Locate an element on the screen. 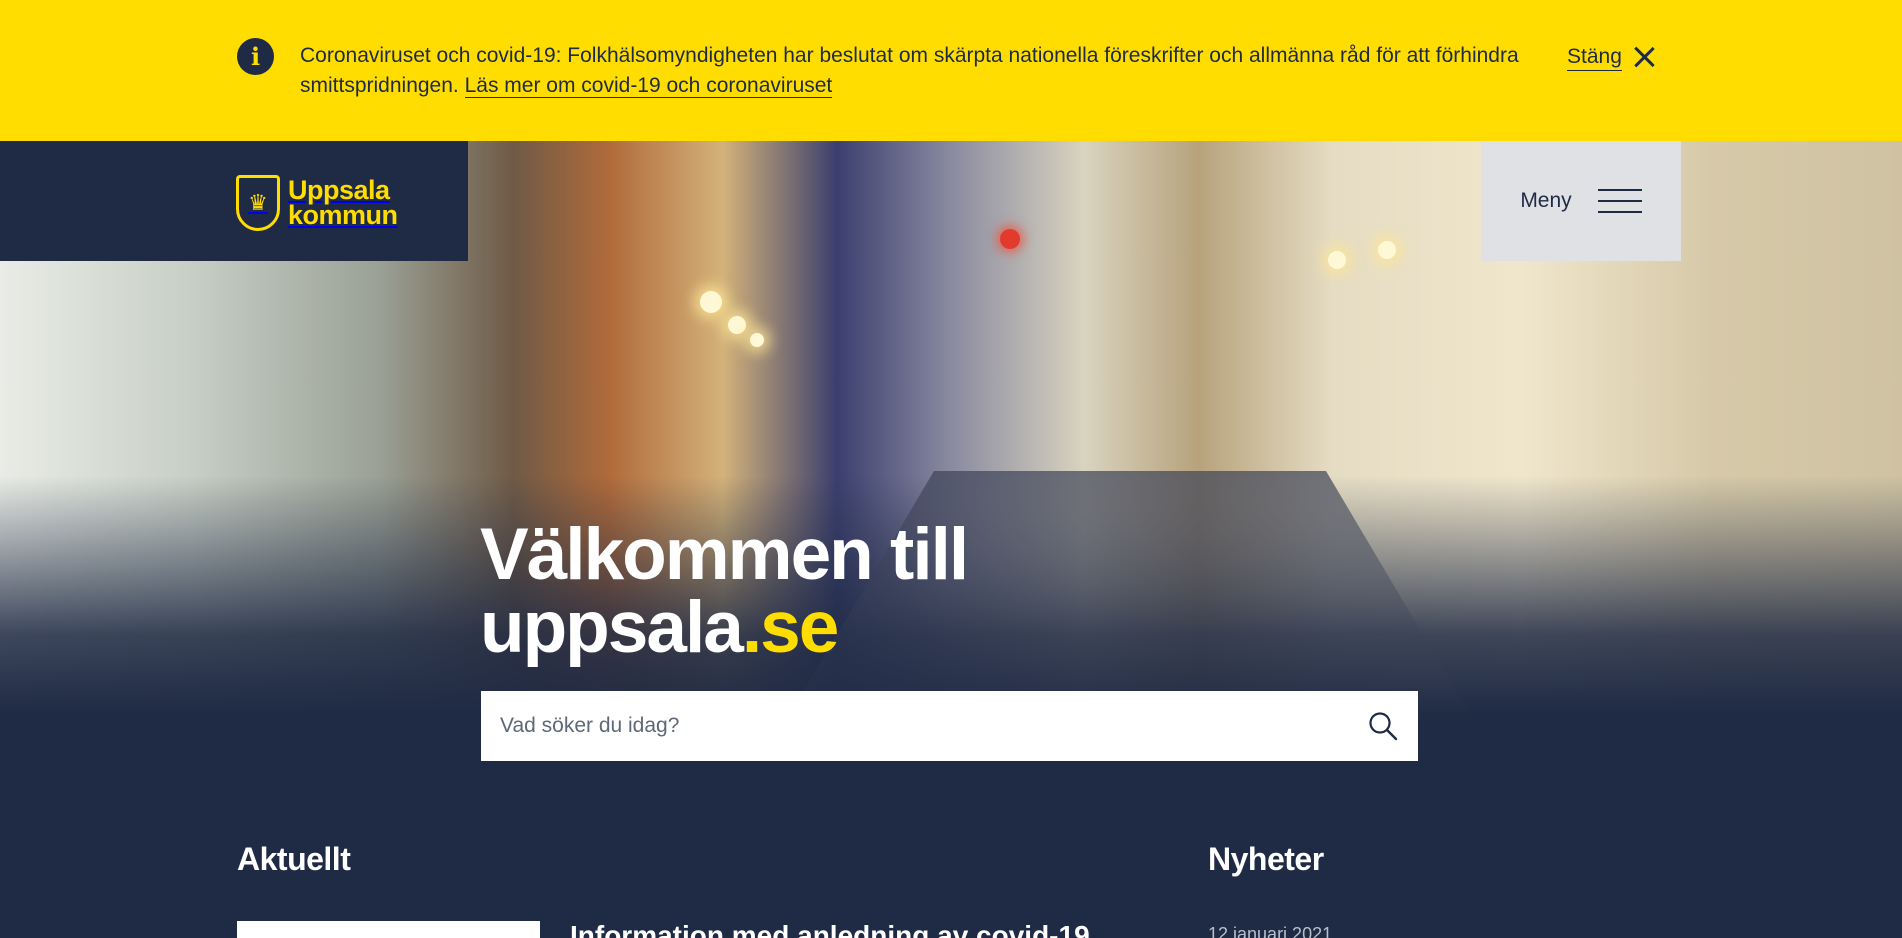  aktuellt-article-link: Information med anledning av covid-19 is located at coordinates (830, 929).